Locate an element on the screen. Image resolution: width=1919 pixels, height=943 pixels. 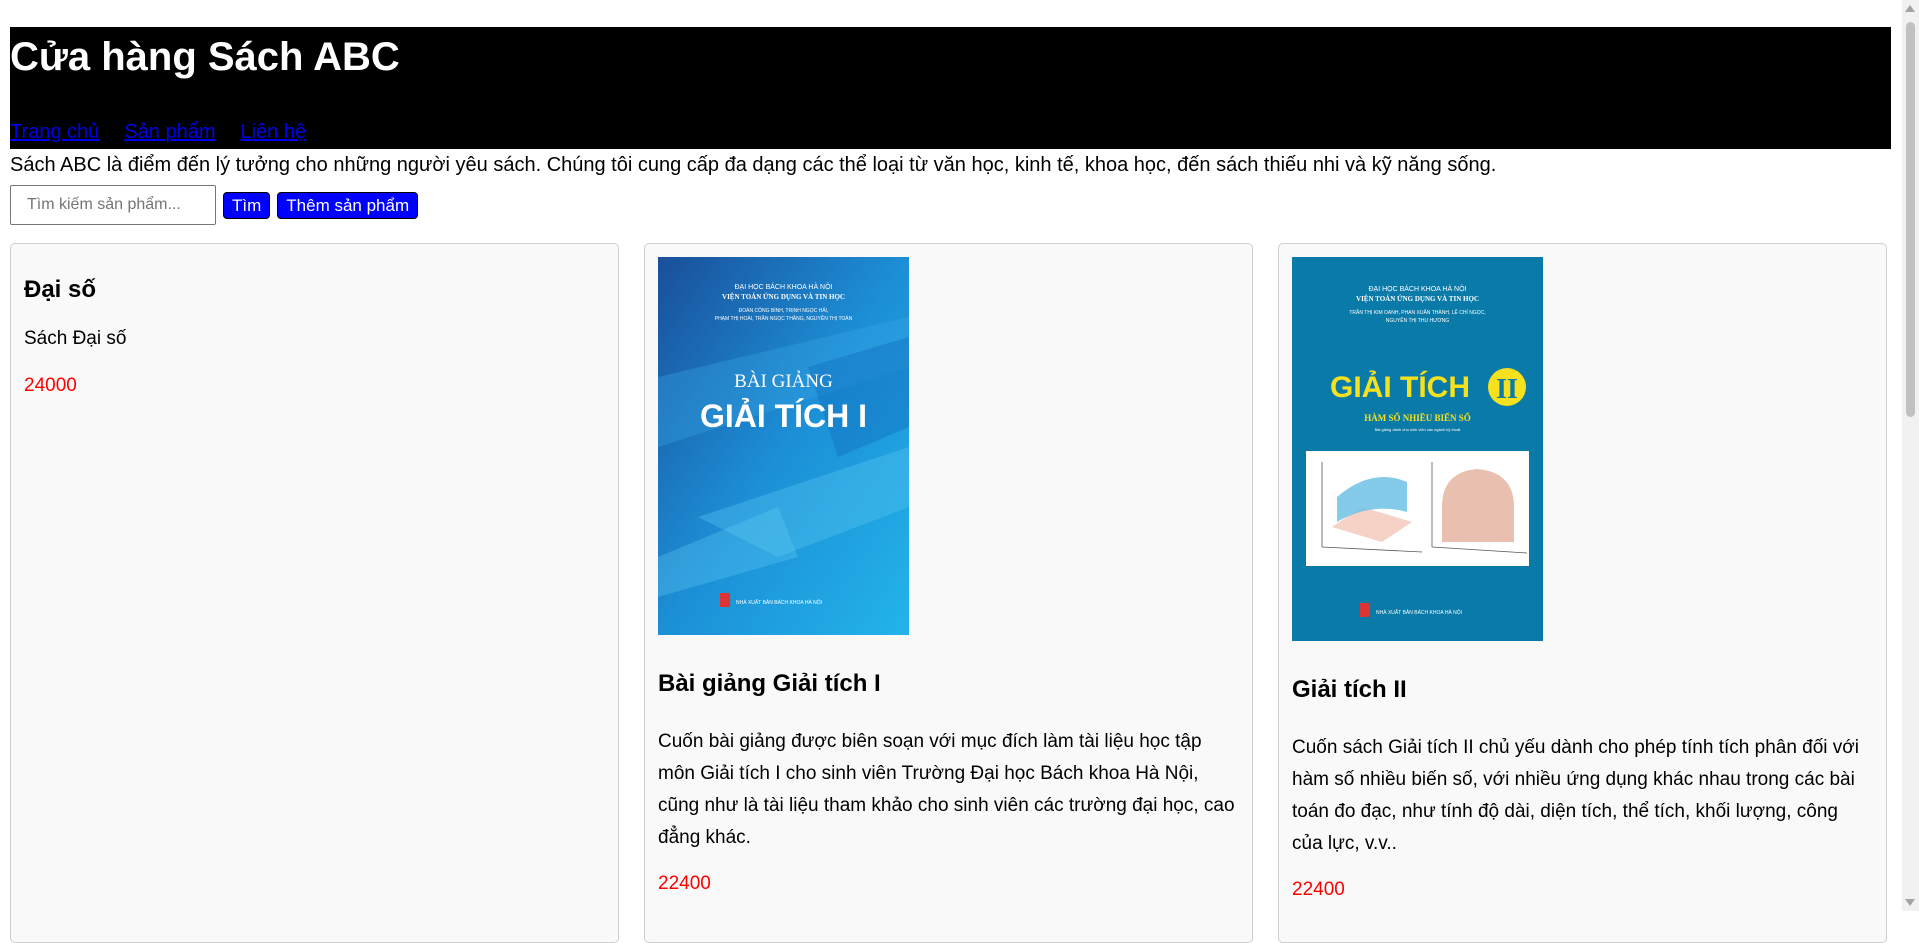
cover-authors-text: NGUYỄN THỊ THU HƯƠNG is located at coordinates (1417, 320).